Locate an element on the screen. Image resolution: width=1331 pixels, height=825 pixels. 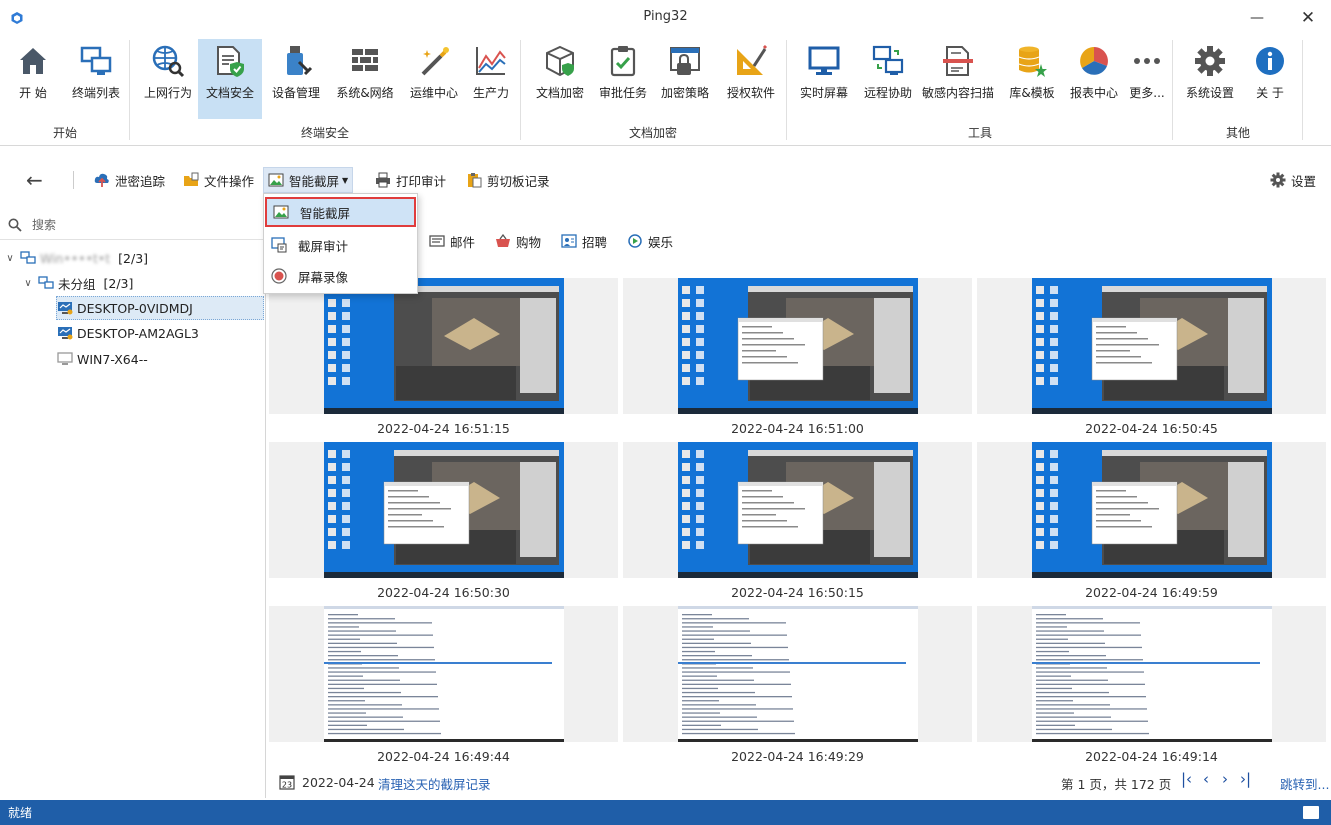
ribbon-button-library-template: 库&模板 is located at coordinates (1032, 79).